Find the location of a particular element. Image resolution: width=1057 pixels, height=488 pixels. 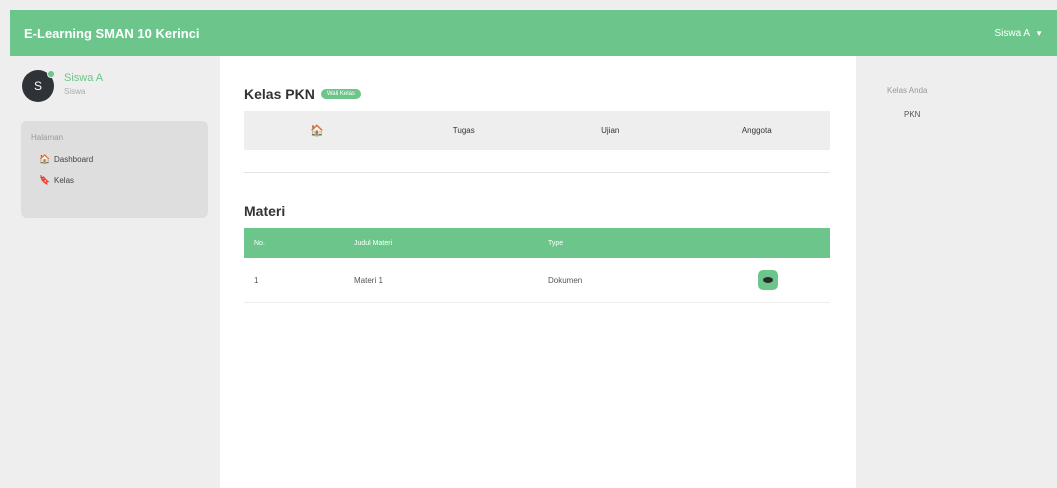

cell-type: Dokumen is located at coordinates (565, 280).